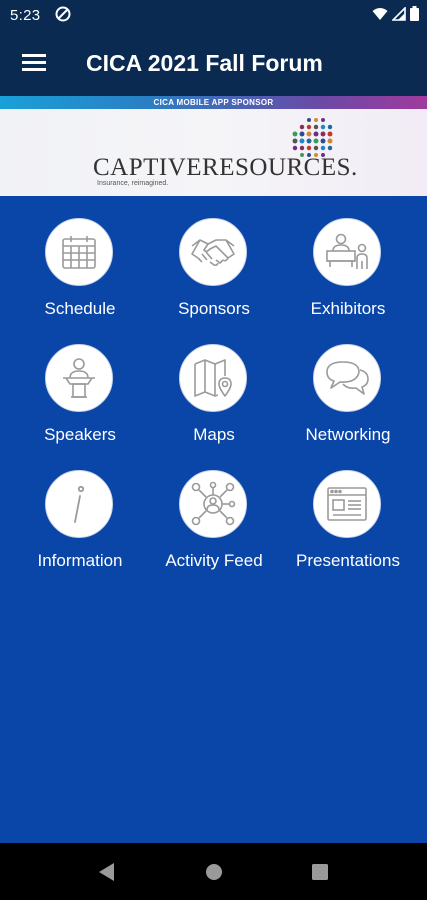 Image resolution: width=427 pixels, height=900 pixels. I want to click on tile-label: Presentations, so click(348, 560).